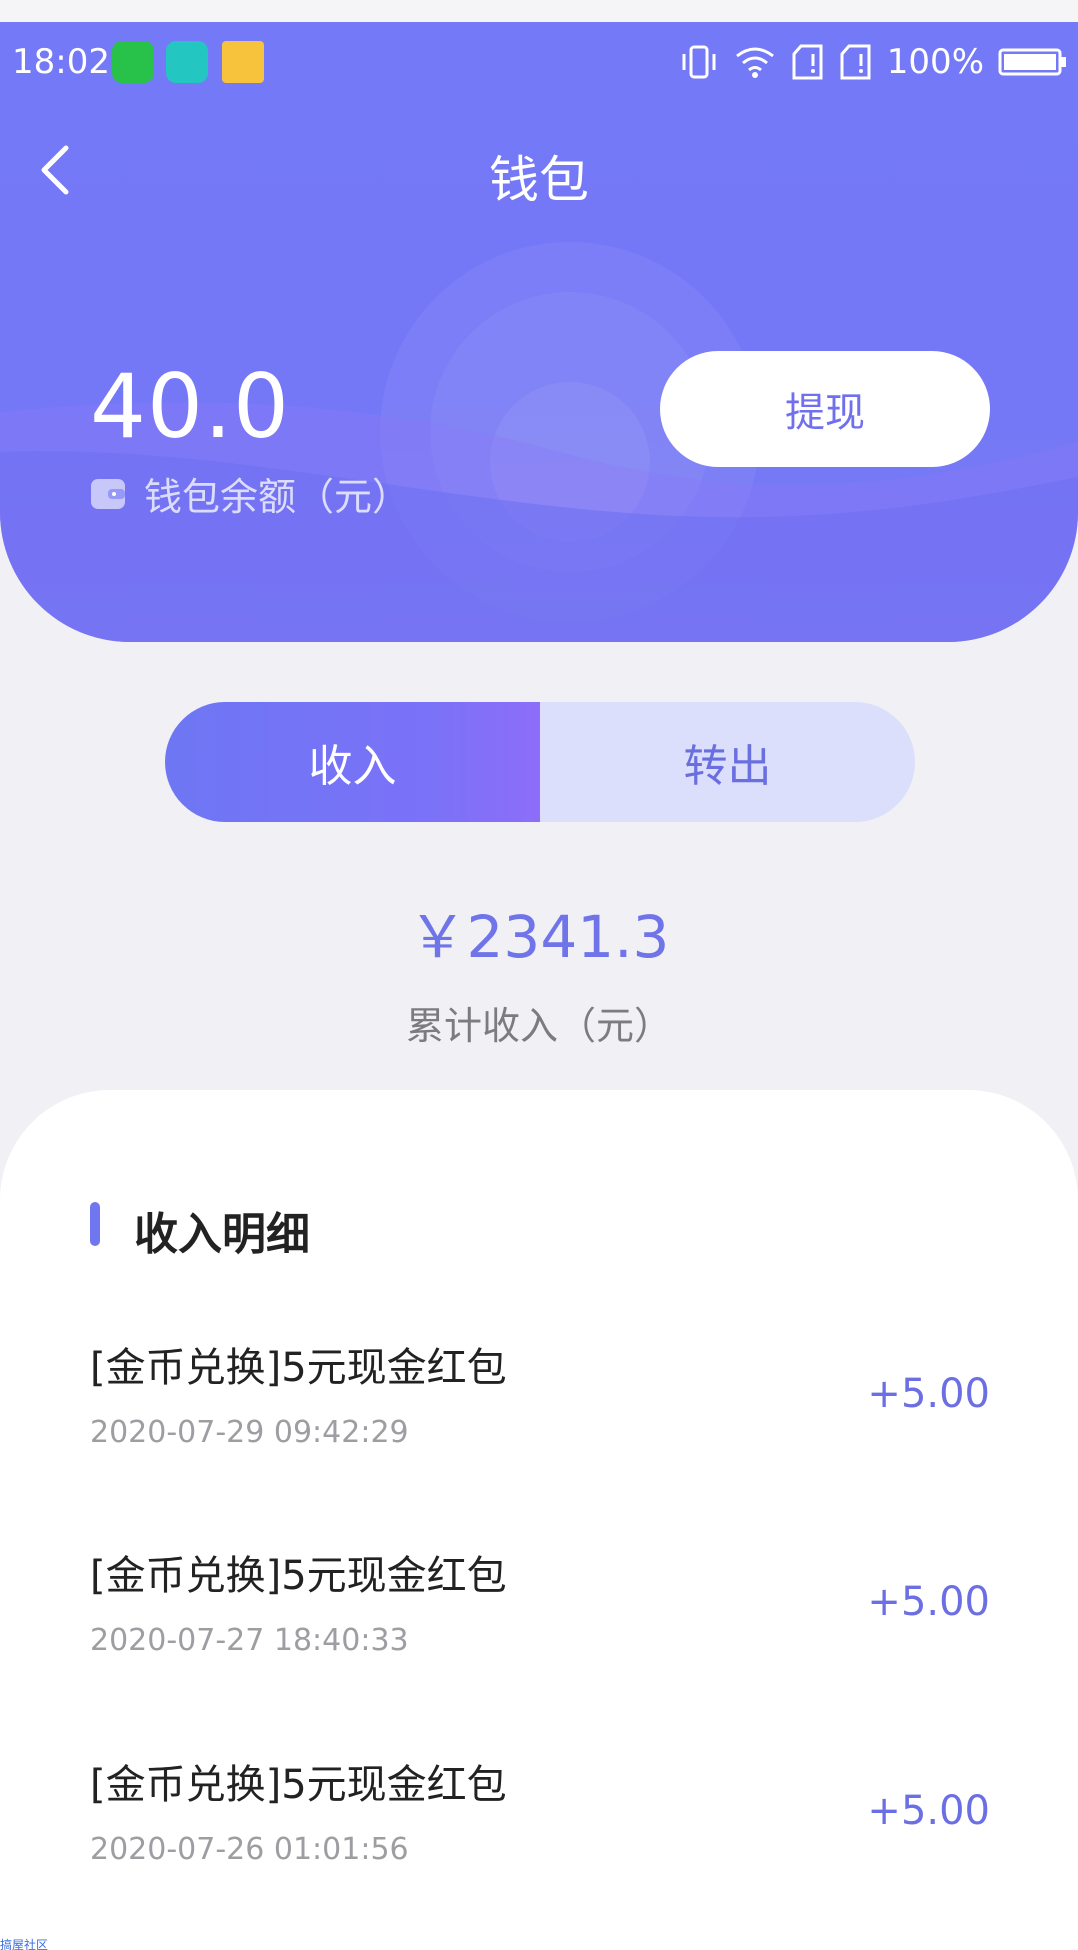  Describe the element at coordinates (277, 497) in the screenshot. I see `balance-label: 钱包余额（元）` at that location.